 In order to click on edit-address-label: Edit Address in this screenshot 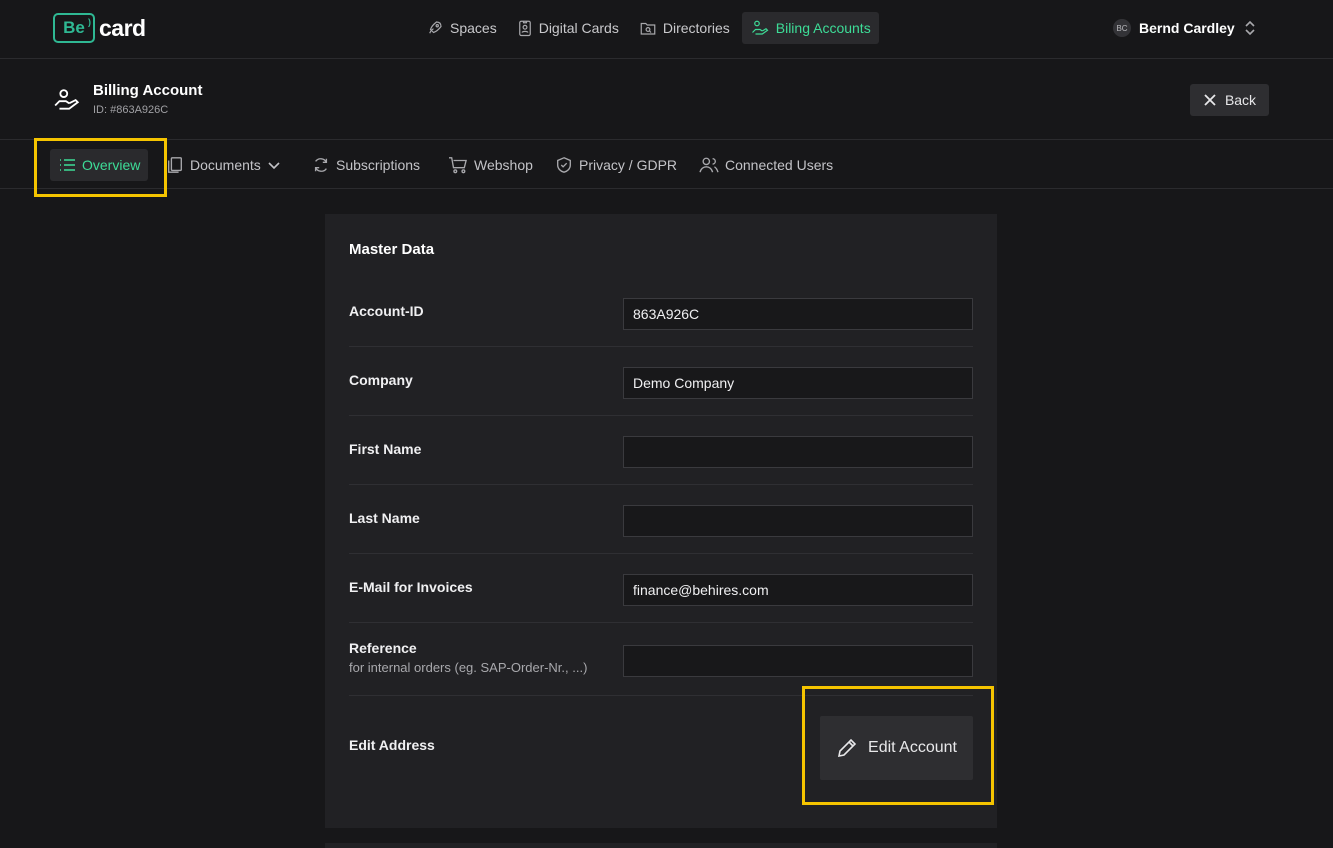, I will do `click(392, 745)`.